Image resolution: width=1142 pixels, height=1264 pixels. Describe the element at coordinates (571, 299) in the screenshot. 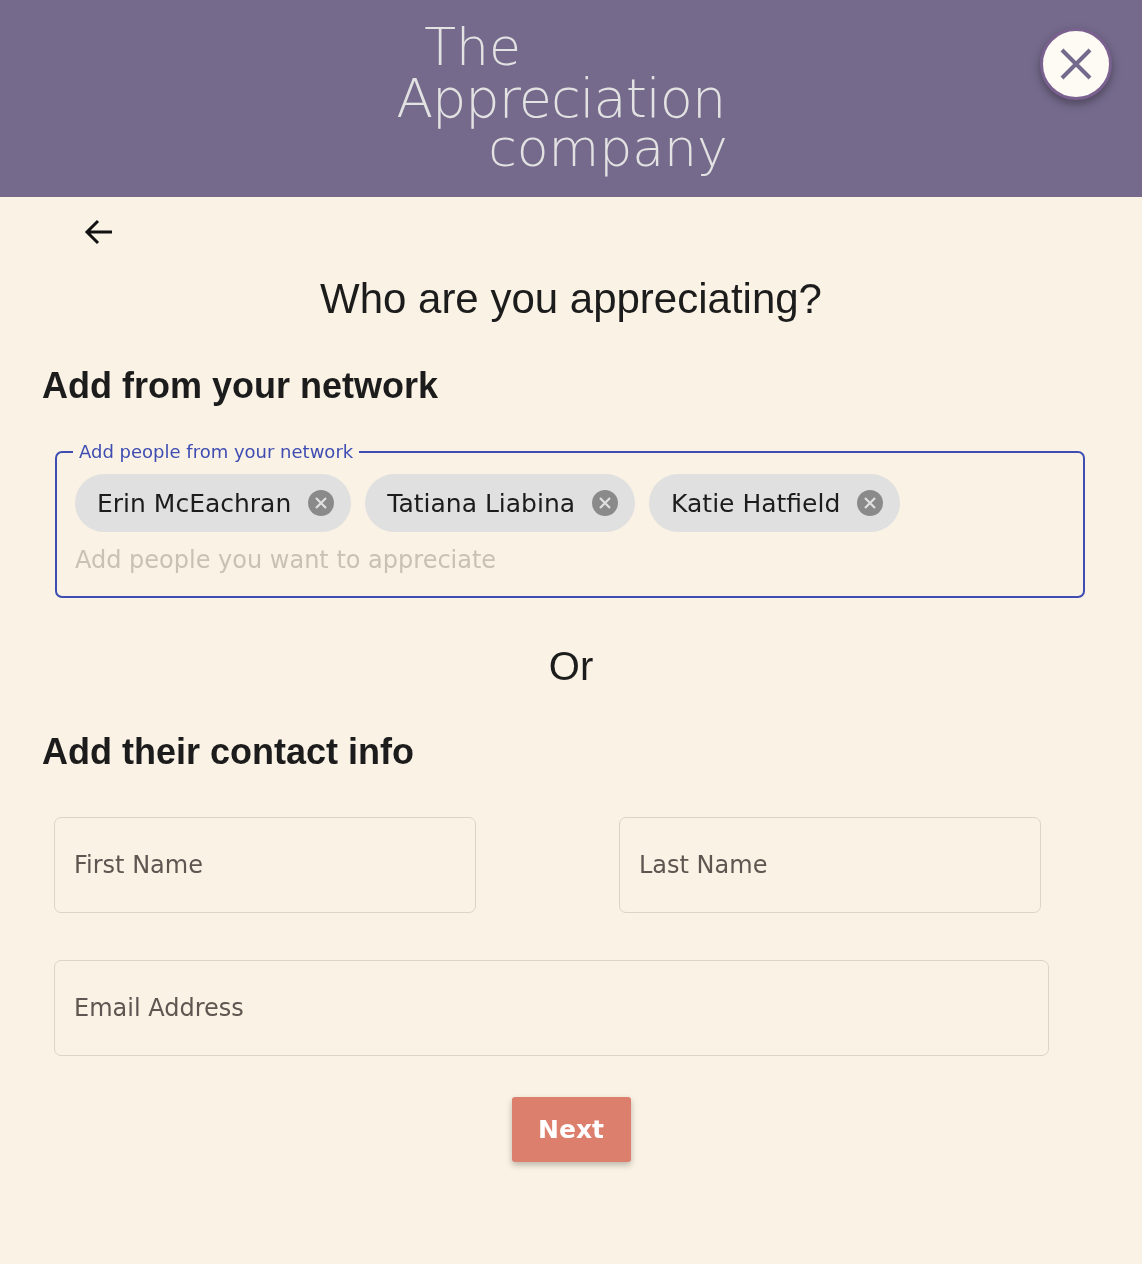

I see `page-heading: Who are you appreciating?` at that location.